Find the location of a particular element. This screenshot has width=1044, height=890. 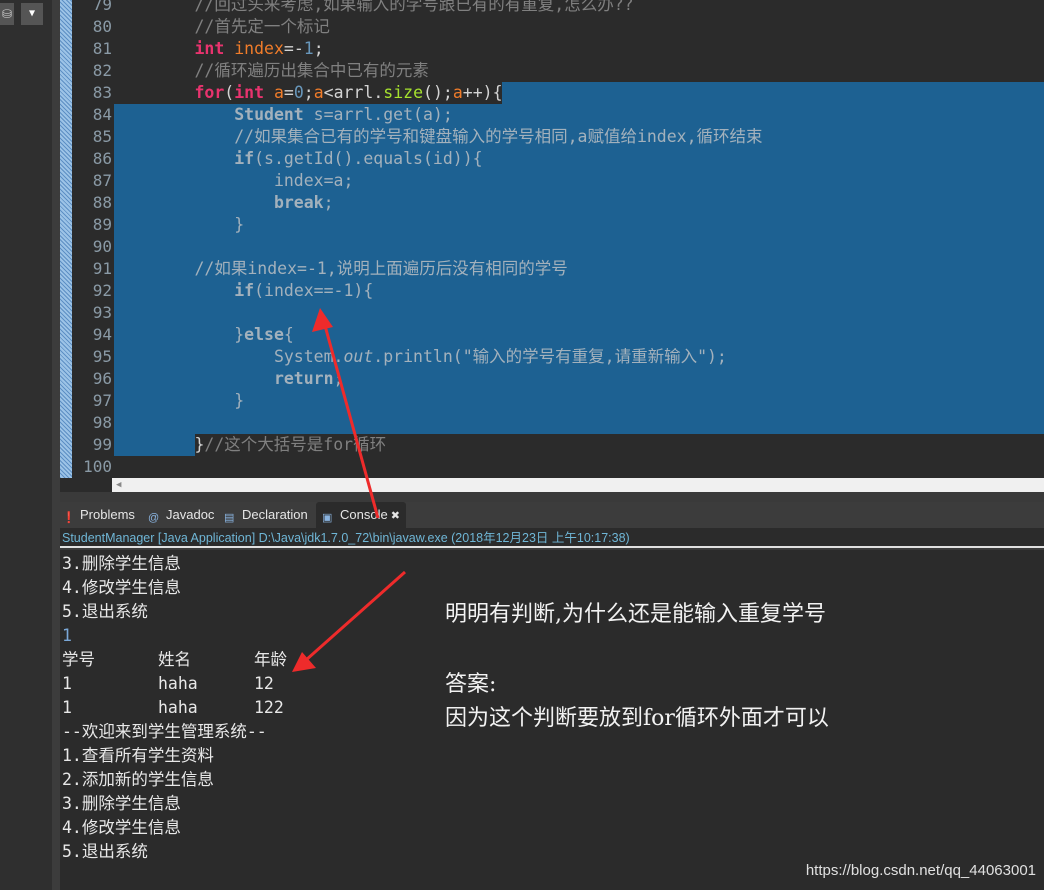

code-token: return is located at coordinates (224, 378).